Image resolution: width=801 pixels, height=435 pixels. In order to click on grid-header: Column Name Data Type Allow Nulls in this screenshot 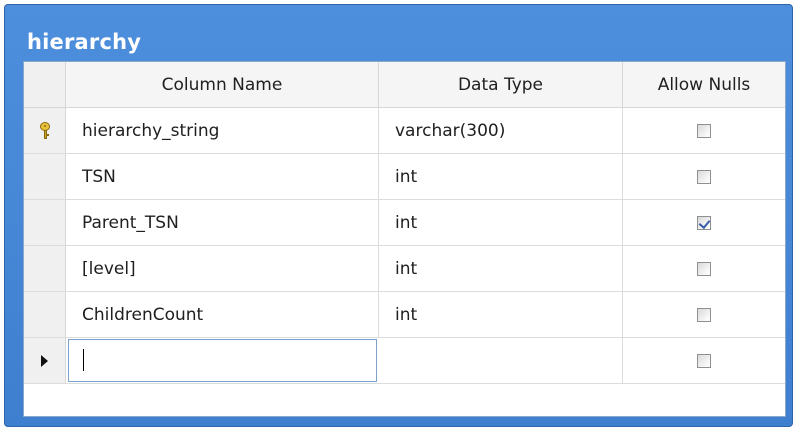, I will do `click(404, 85)`.